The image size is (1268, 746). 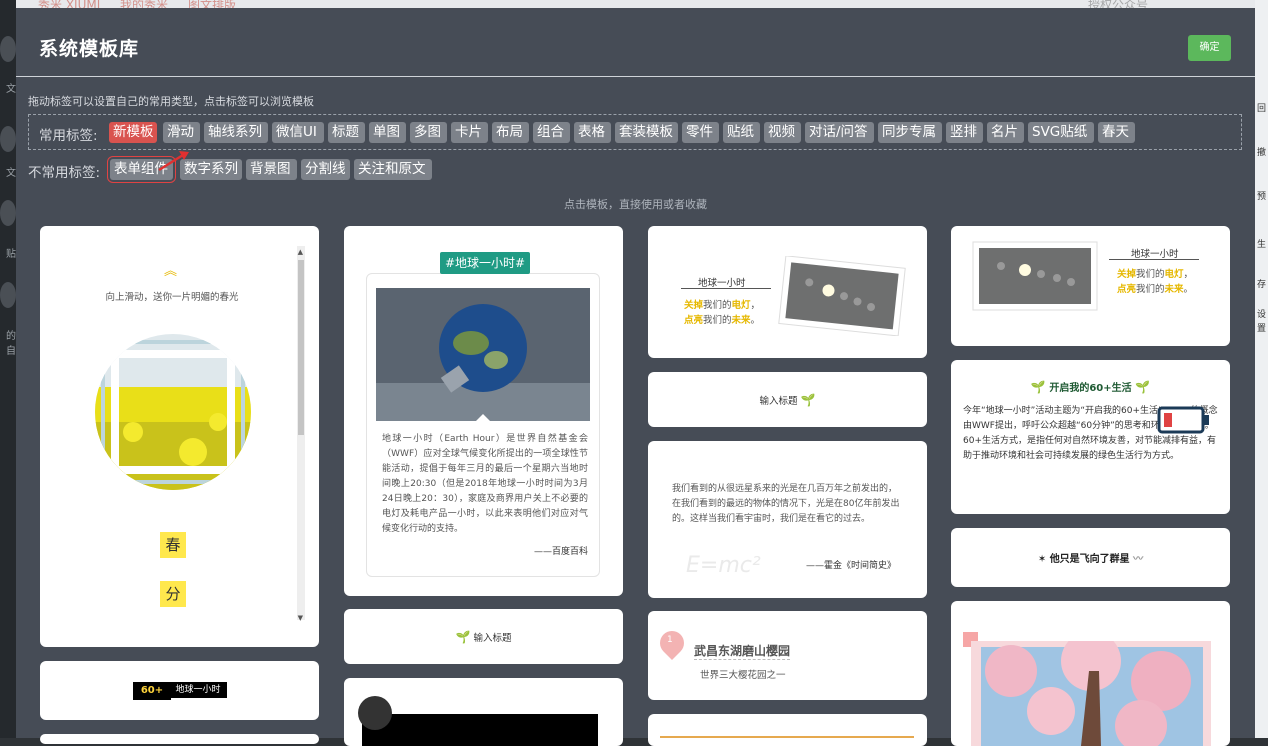 I want to click on template-card-input-title-b: 输入标题 🌱, so click(x=787, y=399).